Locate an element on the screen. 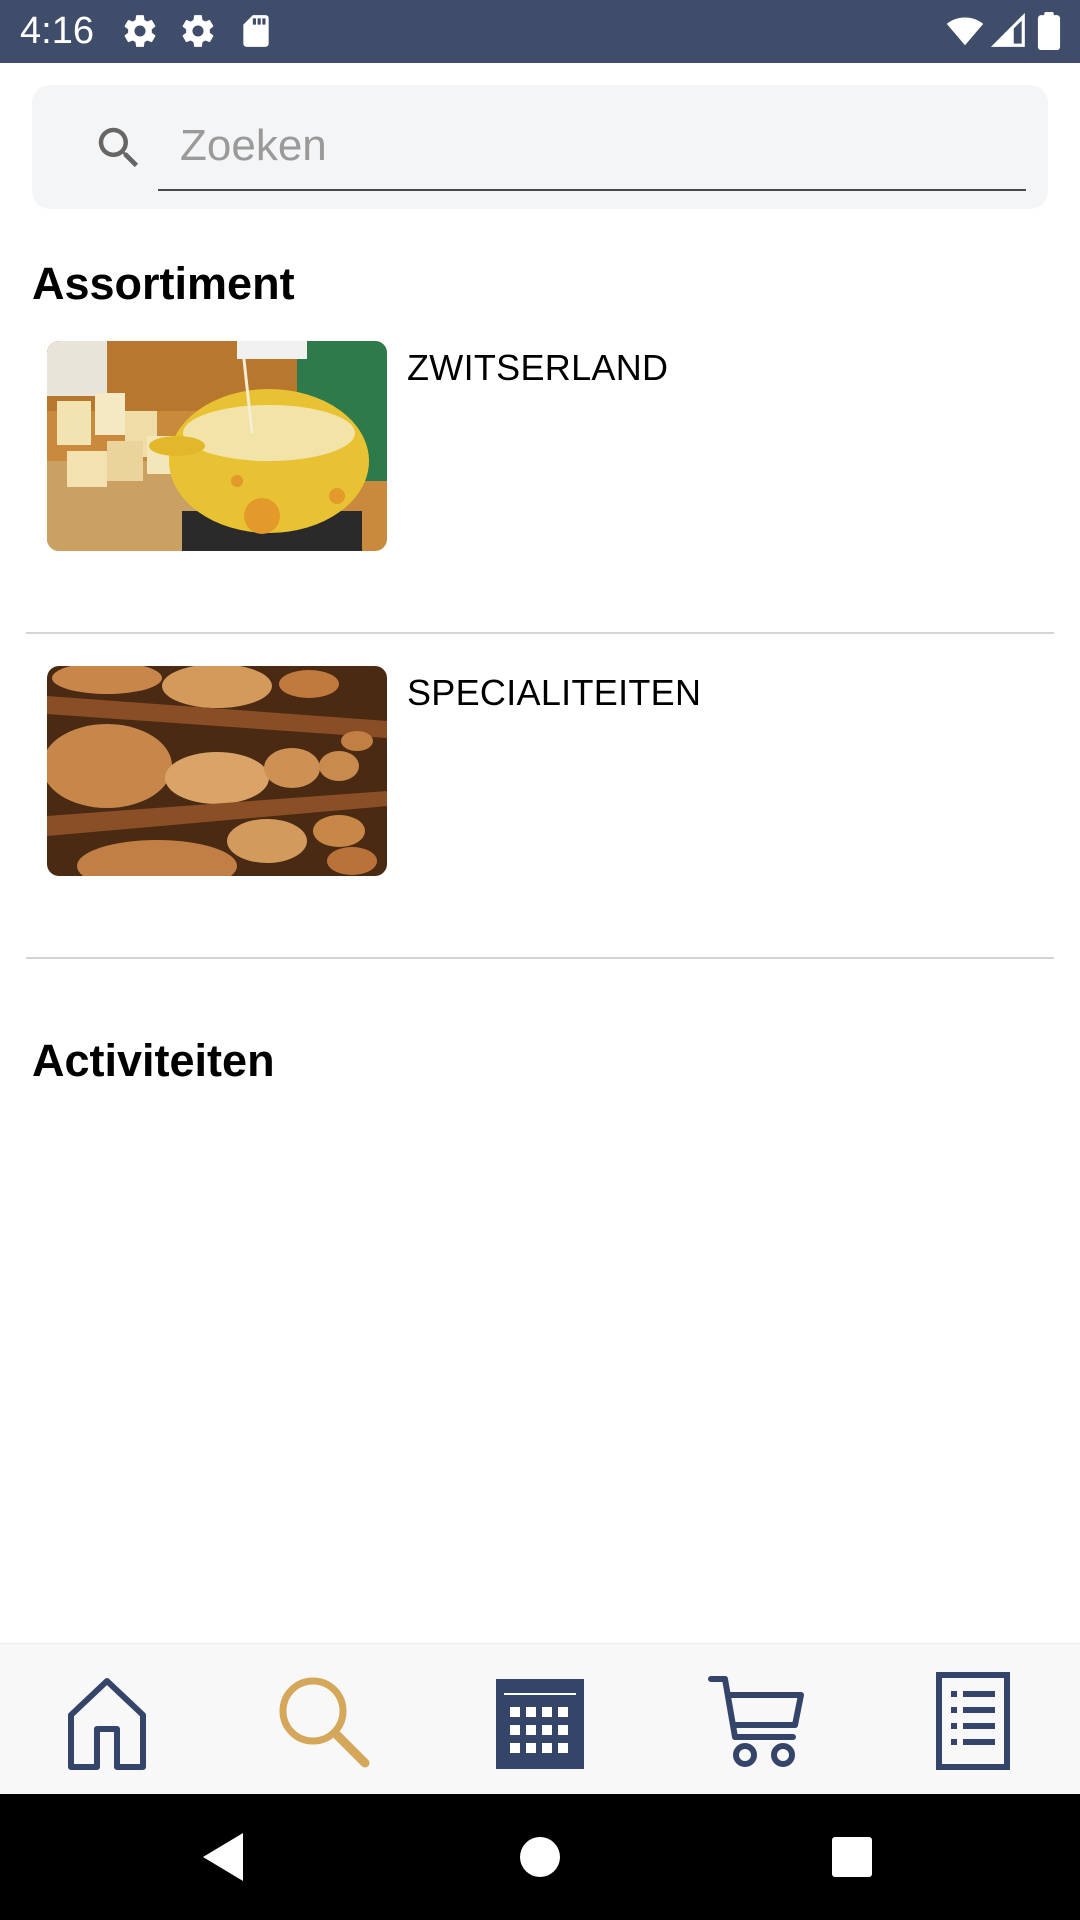  nav-cart-button is located at coordinates (757, 1721).